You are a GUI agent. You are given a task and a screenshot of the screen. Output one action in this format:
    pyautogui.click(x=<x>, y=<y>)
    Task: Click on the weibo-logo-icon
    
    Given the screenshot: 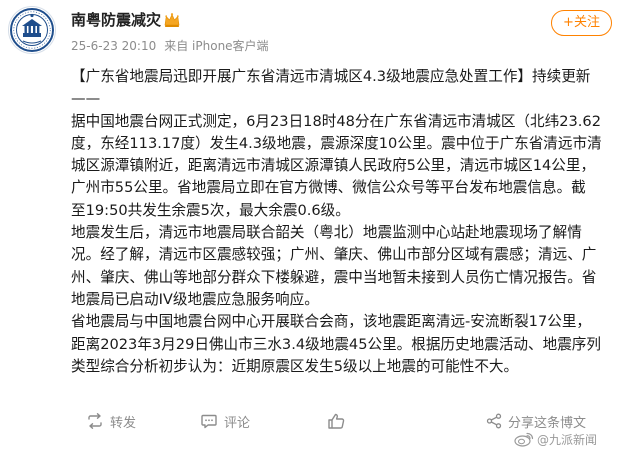 What is the action you would take?
    pyautogui.click(x=524, y=439)
    